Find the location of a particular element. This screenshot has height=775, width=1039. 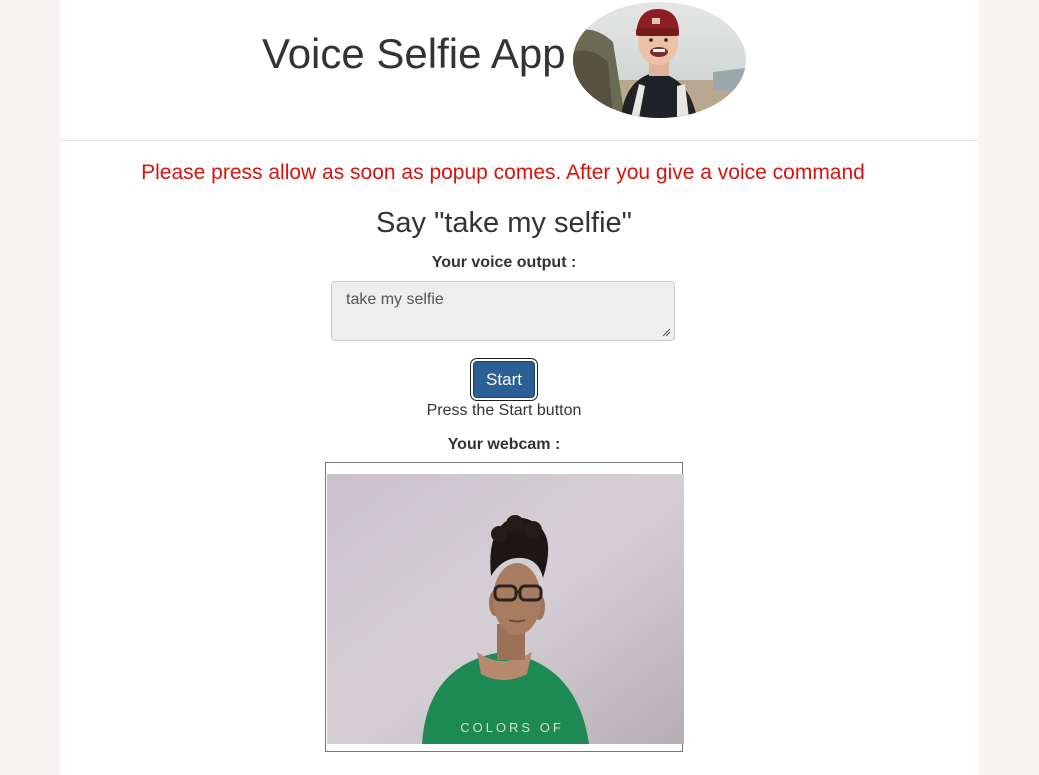

resize-handle-icon is located at coordinates (666, 332).